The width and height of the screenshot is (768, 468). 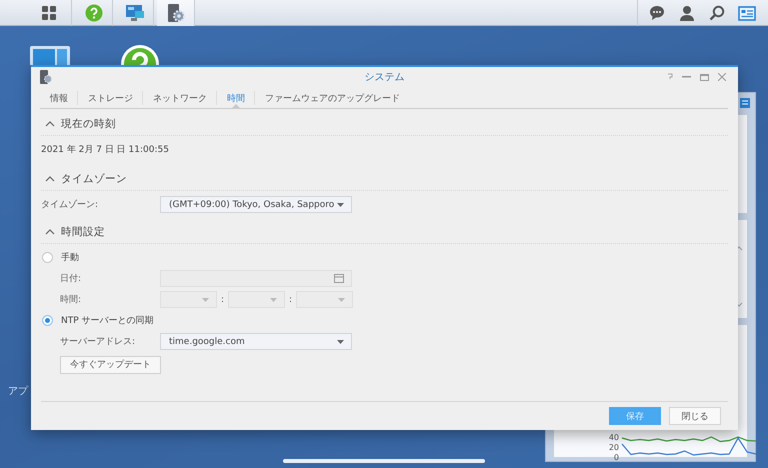 I want to click on close-button: 閉じる, so click(x=695, y=416).